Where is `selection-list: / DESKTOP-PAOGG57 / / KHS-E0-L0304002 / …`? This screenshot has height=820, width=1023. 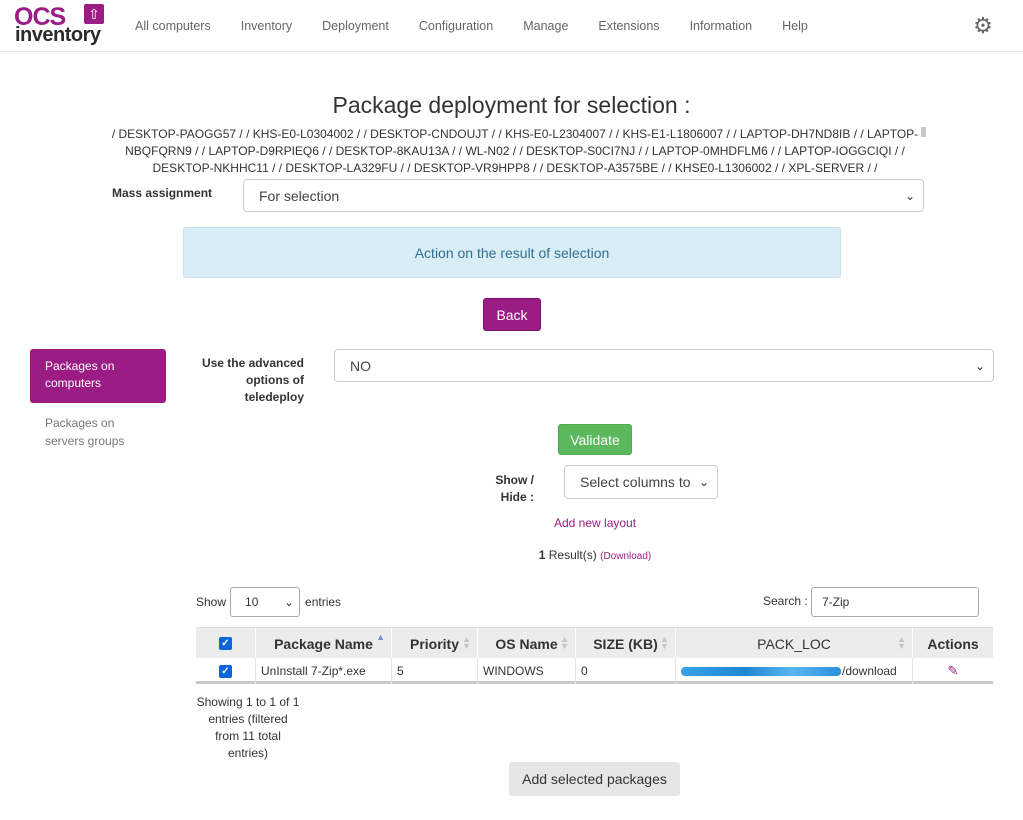 selection-list: / DESKTOP-PAOGG57 / / KHS-E0-L0304002 / … is located at coordinates (515, 151).